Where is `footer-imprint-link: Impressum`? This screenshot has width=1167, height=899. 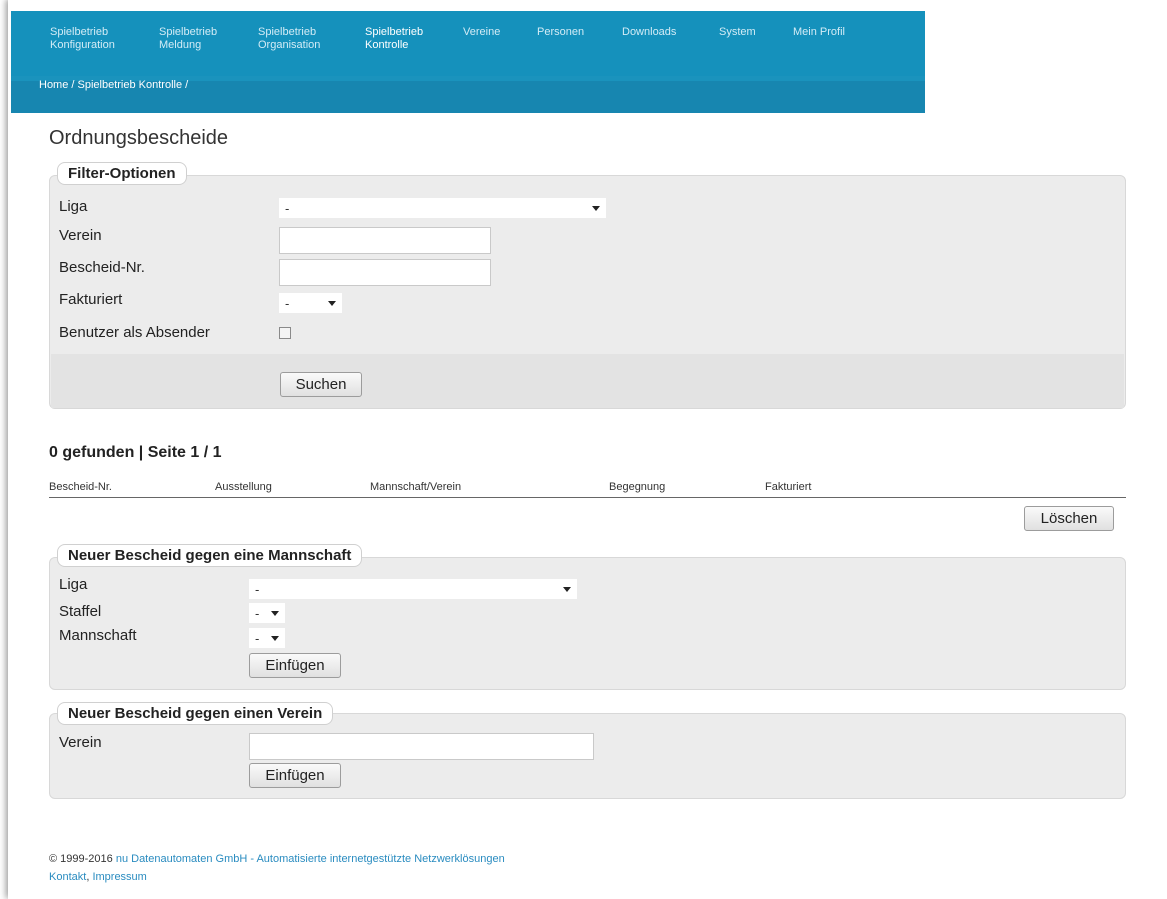
footer-imprint-link: Impressum is located at coordinates (119, 877).